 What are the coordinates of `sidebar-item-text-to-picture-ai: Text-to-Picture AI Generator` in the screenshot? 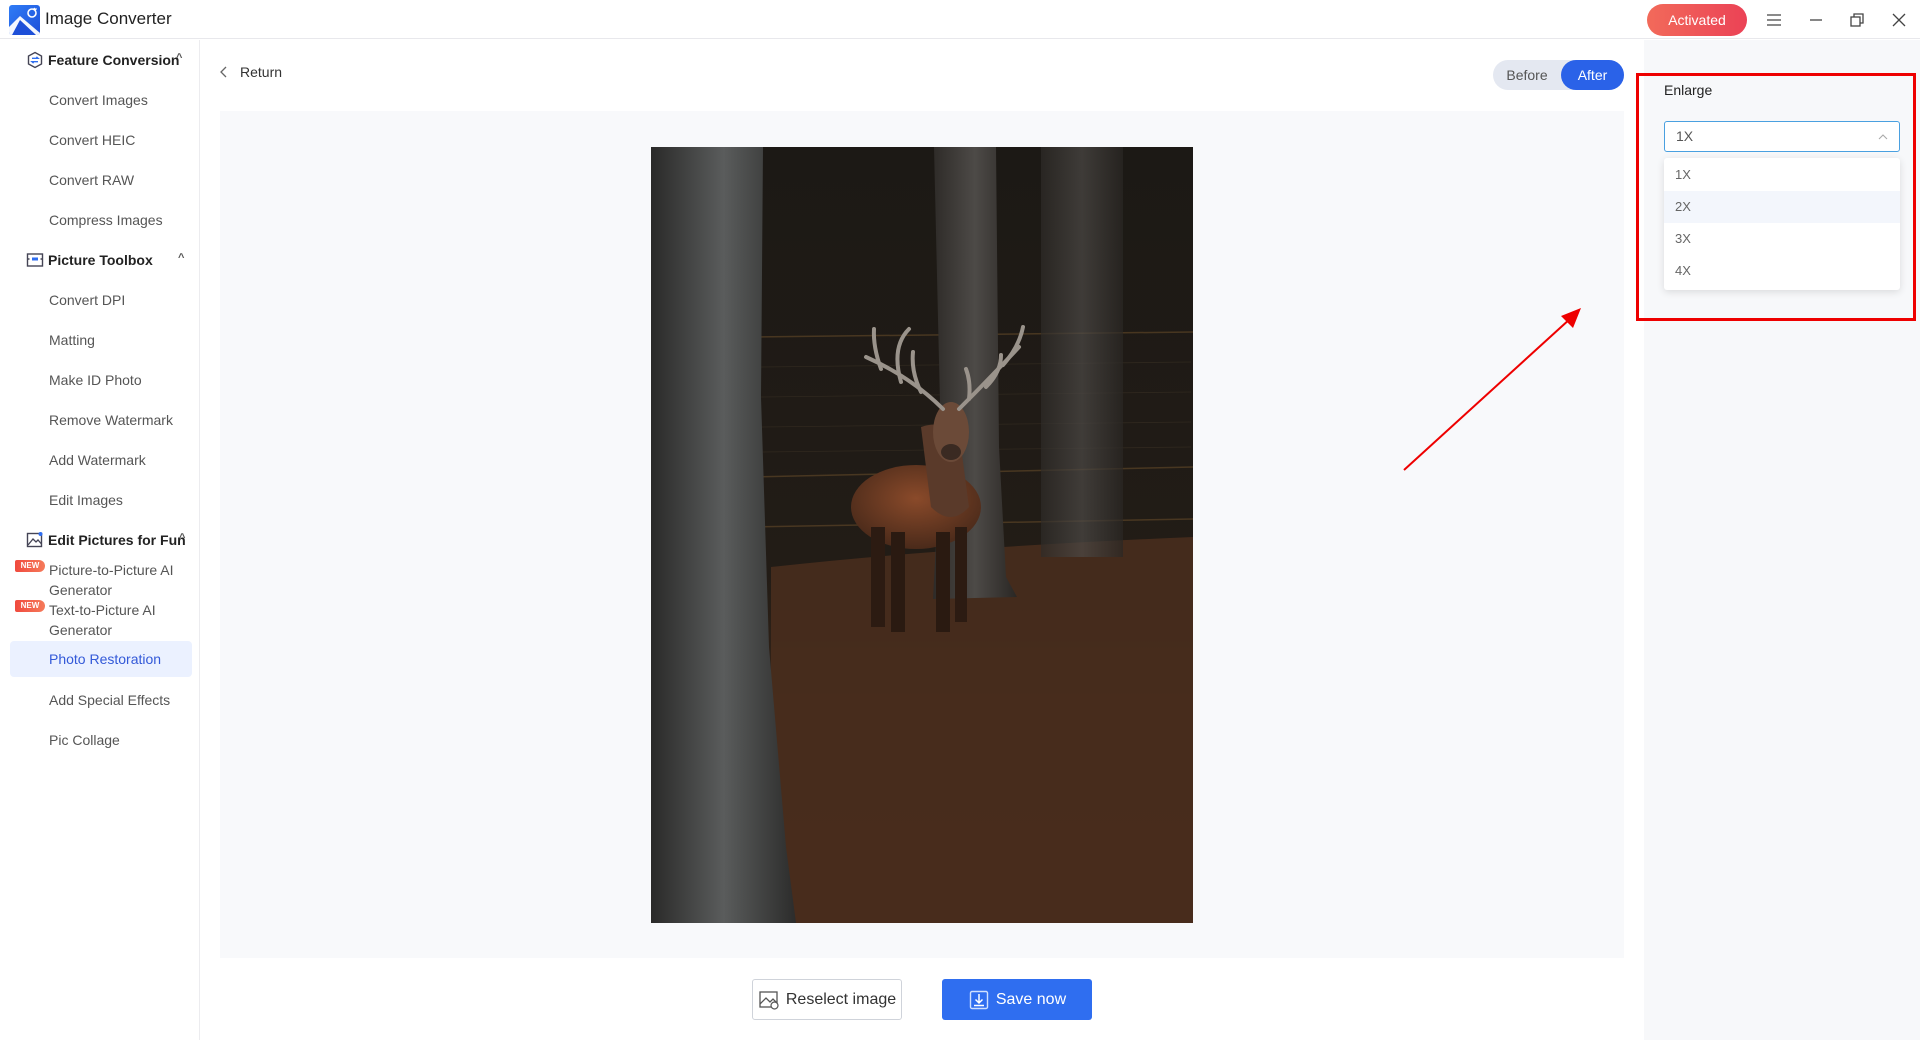 It's located at (102, 620).